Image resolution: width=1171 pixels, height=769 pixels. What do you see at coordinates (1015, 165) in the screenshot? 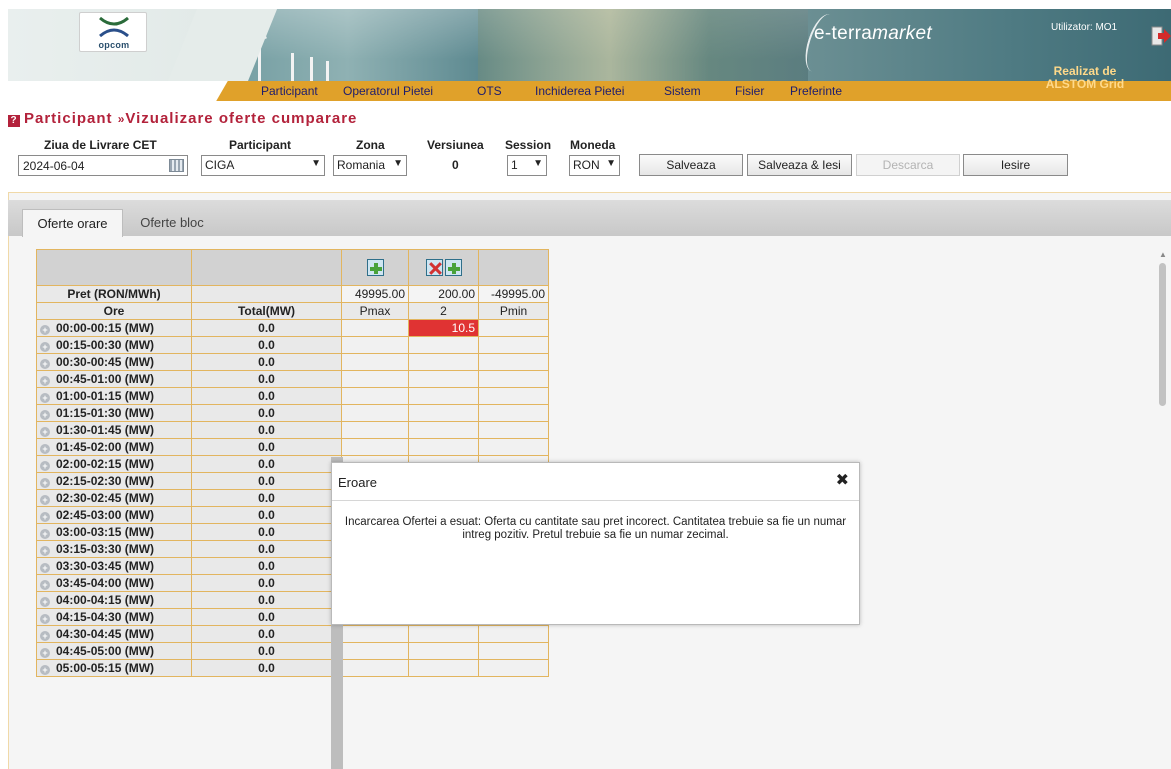
I see `iesire-button: Iesire` at bounding box center [1015, 165].